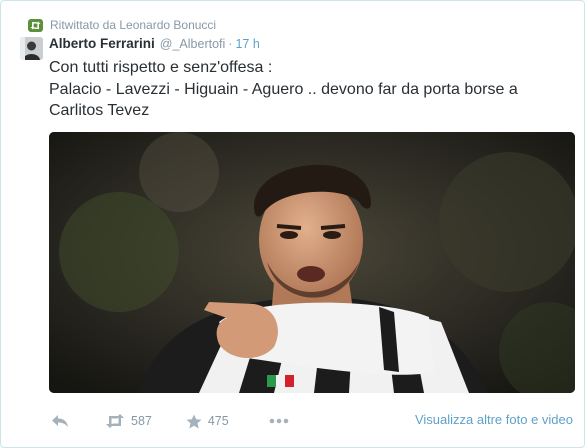 This screenshot has height=448, width=585. Describe the element at coordinates (161, 67) in the screenshot. I see `tweet-text-line: Con tutti rispetto e senz'offesa :` at that location.